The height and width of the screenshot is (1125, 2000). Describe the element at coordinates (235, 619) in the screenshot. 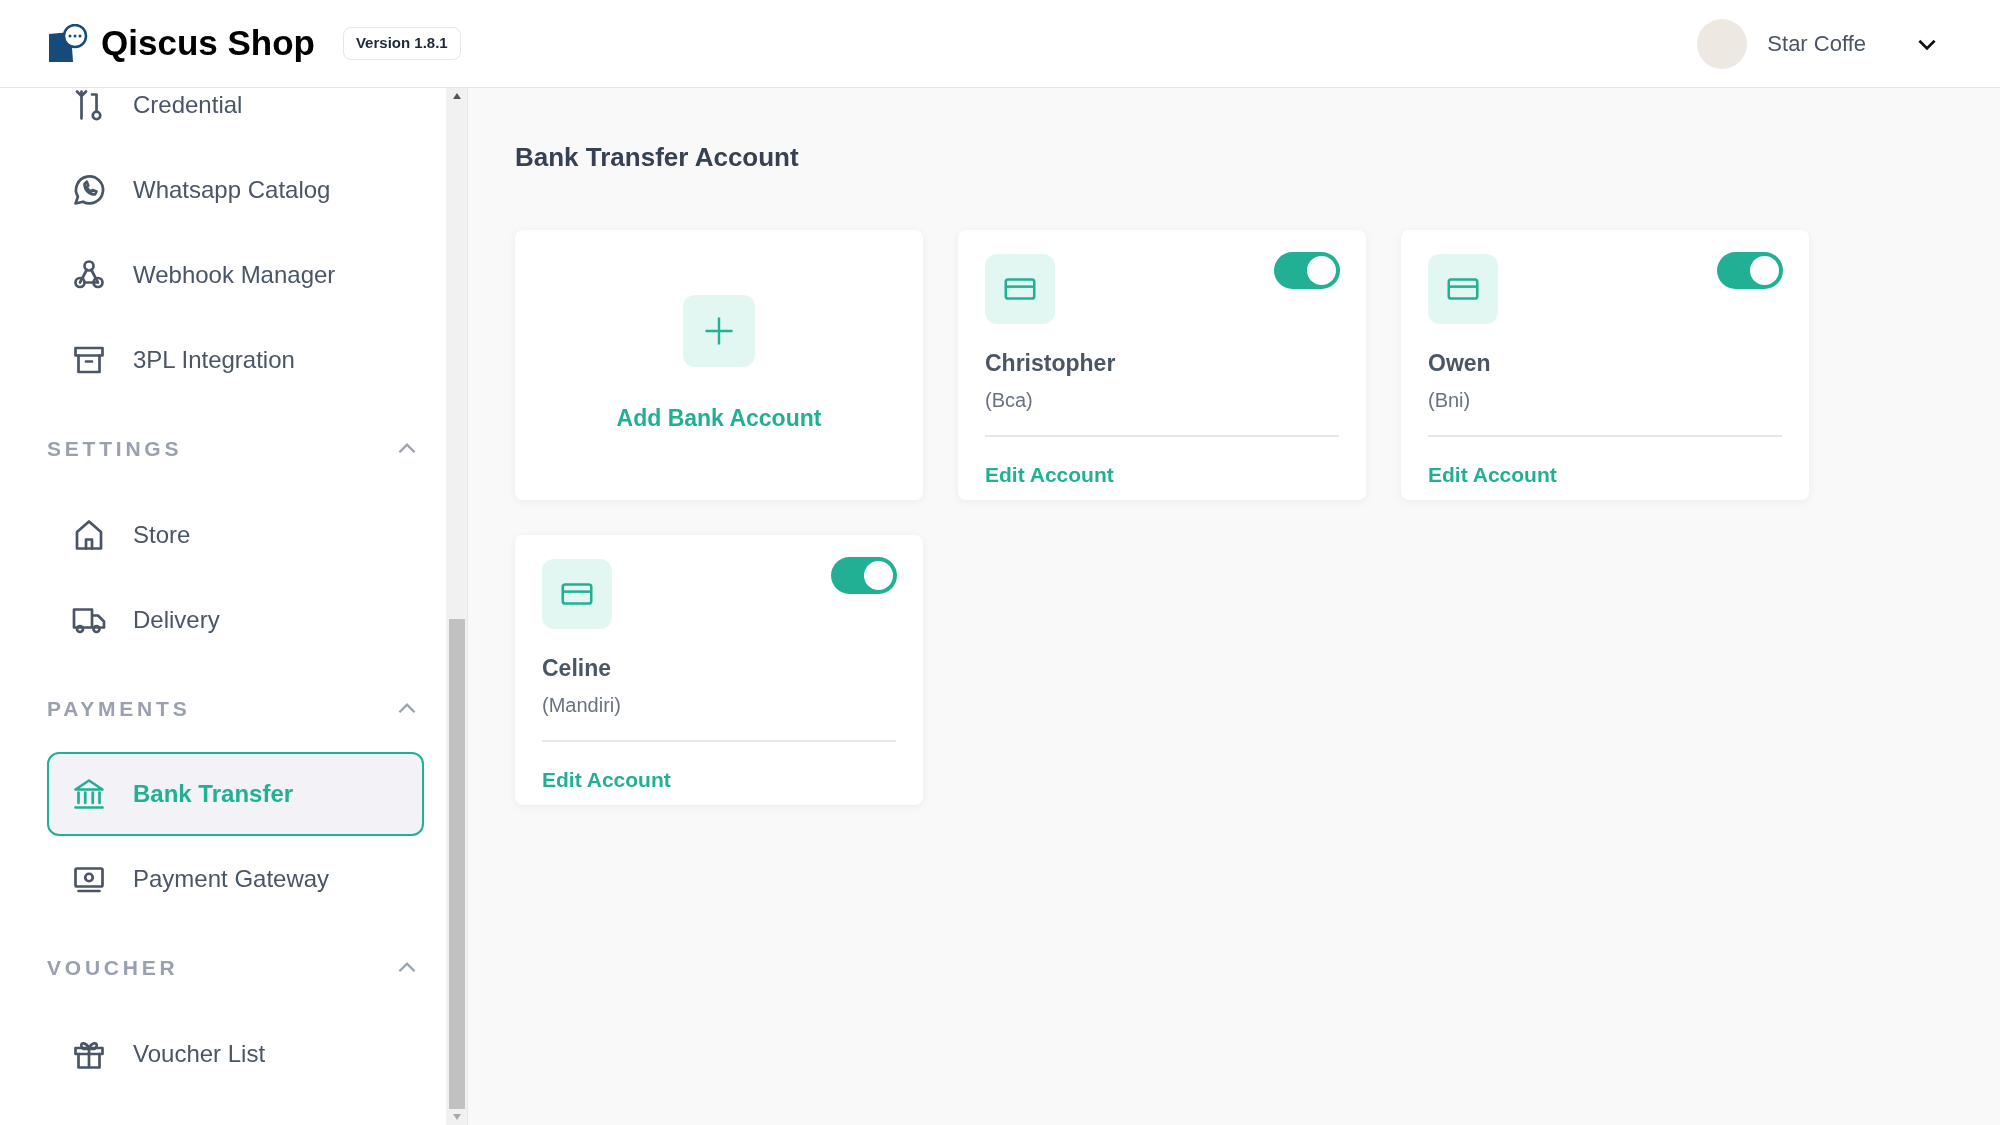

I see `sidebar-item: Delivery` at that location.